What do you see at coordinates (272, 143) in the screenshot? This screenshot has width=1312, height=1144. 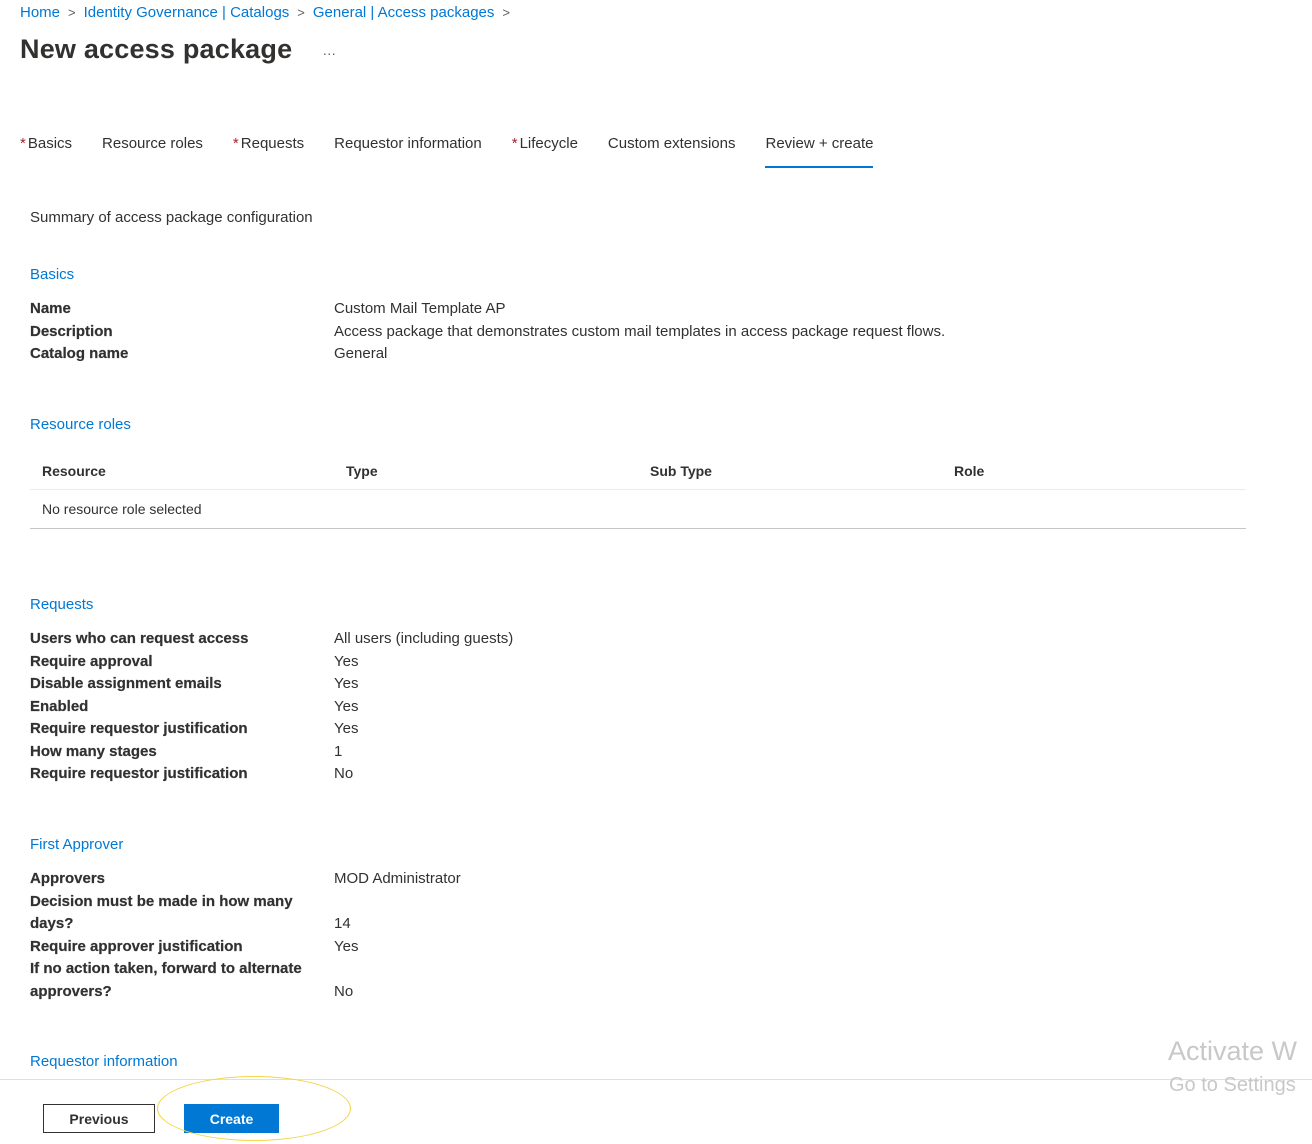 I see `tab-label: Requests` at bounding box center [272, 143].